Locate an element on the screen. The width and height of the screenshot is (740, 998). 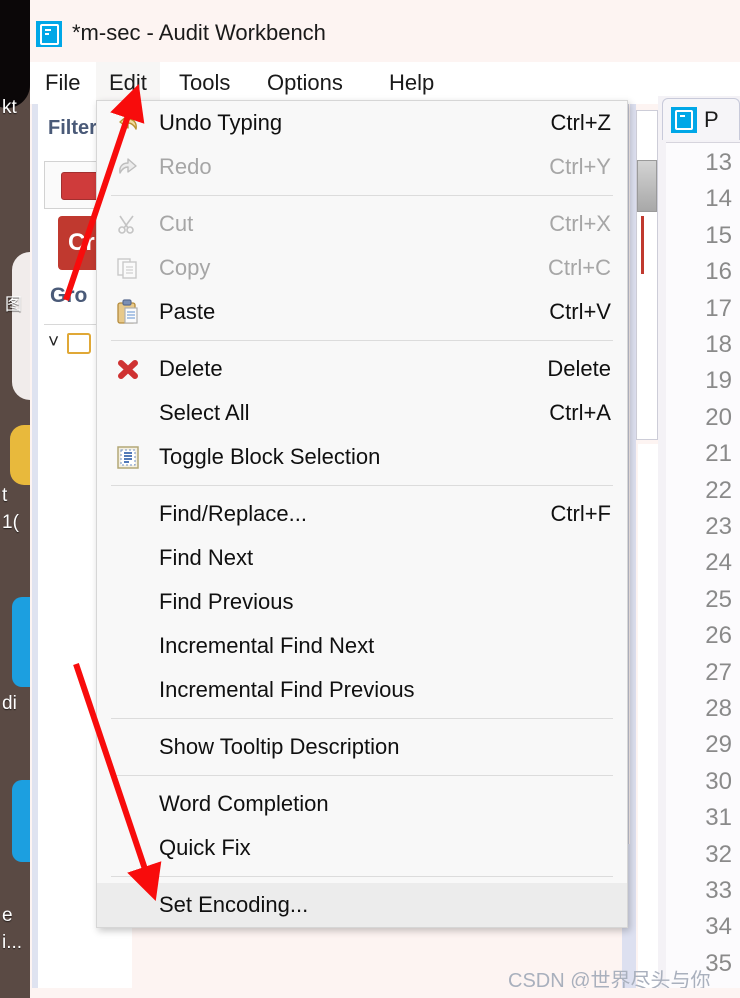
line-number: 24 is located at coordinates (718, 563).